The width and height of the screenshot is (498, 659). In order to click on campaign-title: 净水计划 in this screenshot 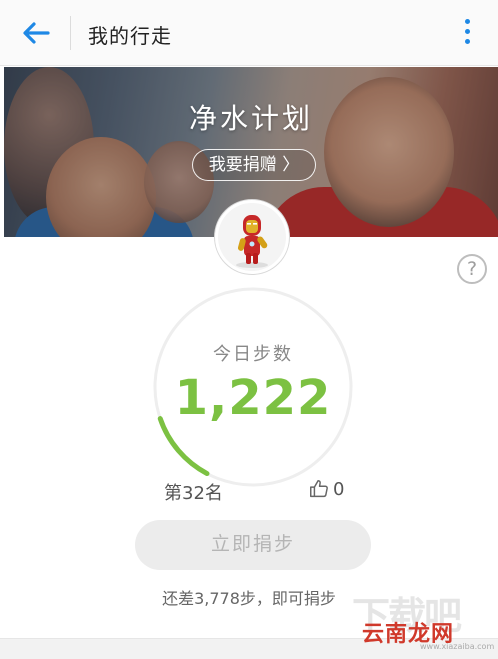, I will do `click(250, 118)`.